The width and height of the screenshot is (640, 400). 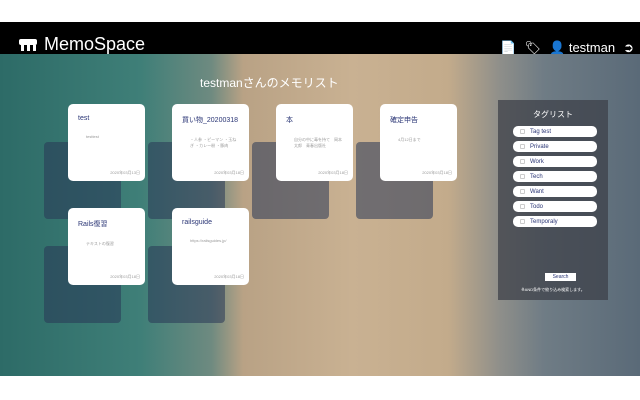 I want to click on memo-card: test testtest 2020年03月13日, so click(x=106, y=142).